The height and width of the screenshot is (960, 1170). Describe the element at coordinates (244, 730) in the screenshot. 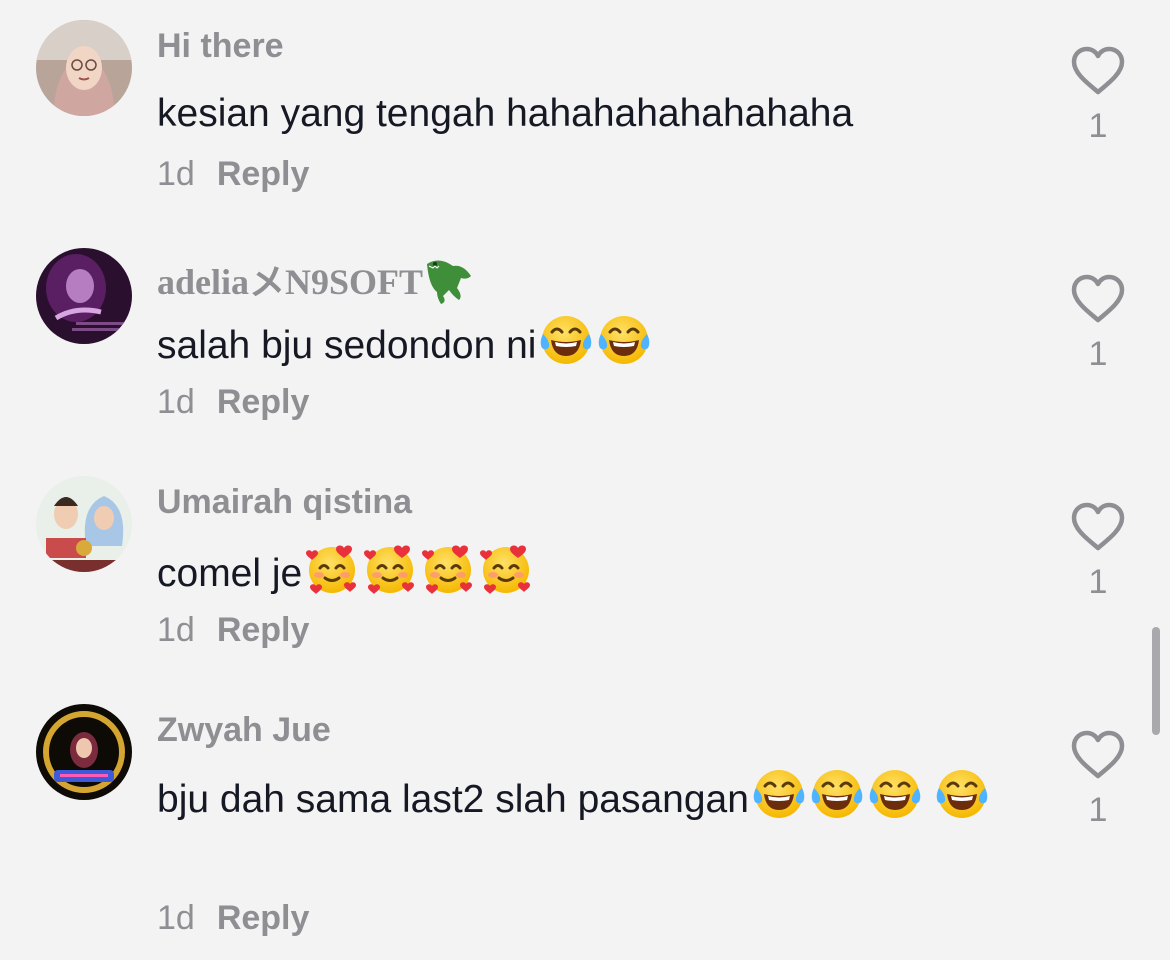

I see `comment-username: Zwyah Jue` at that location.